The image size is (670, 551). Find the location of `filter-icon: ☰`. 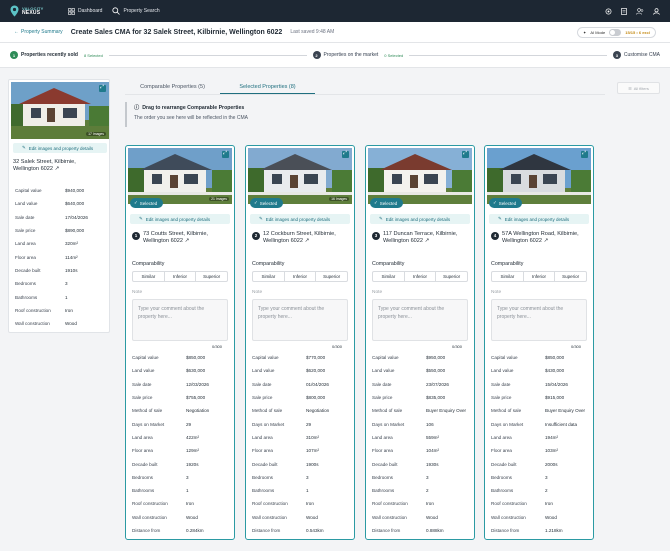

filter-icon: ☰ is located at coordinates (630, 88).